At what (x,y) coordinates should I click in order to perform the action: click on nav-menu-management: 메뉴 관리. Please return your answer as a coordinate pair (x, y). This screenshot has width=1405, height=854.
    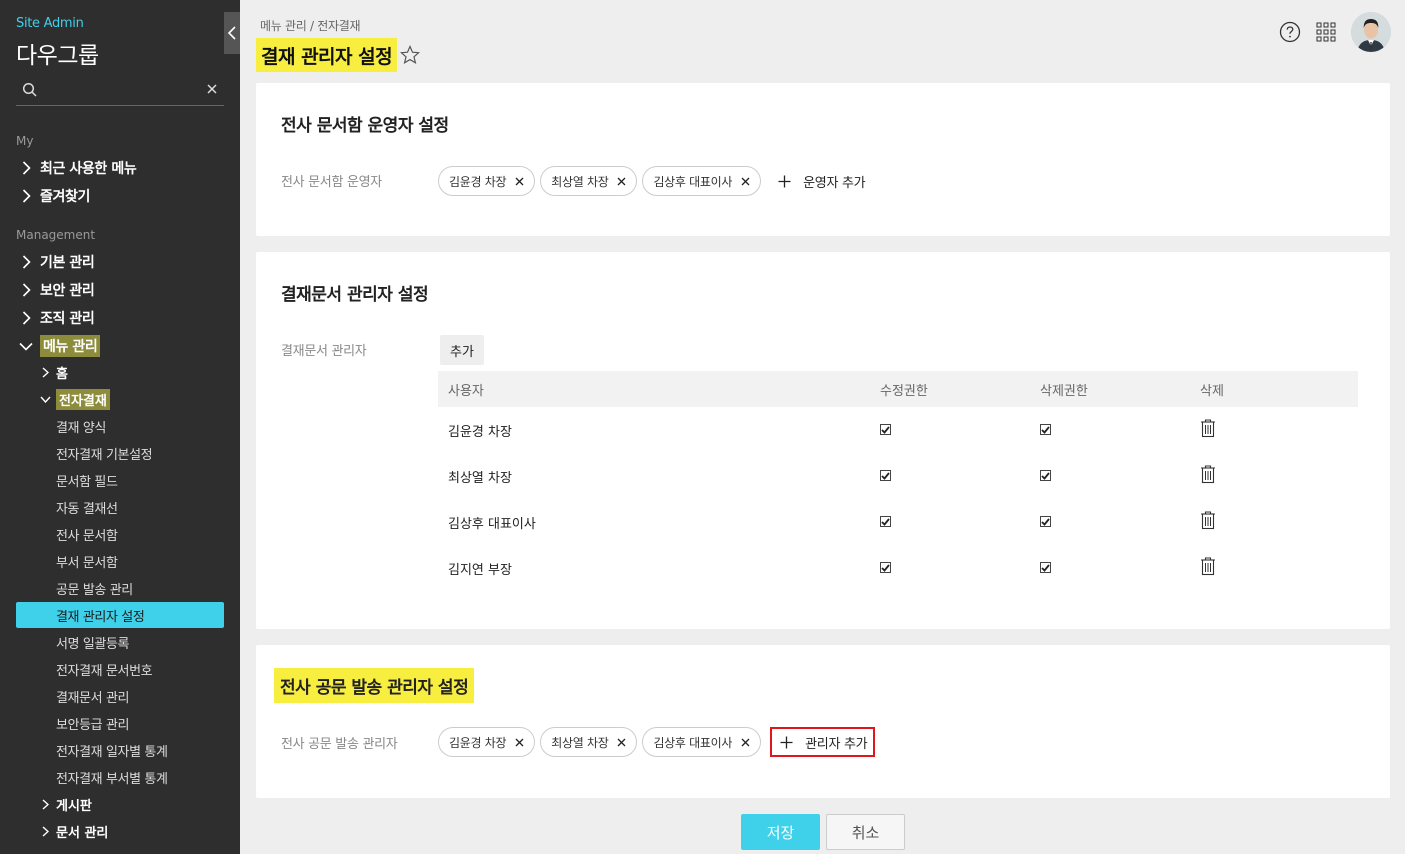
    Looking at the image, I should click on (58, 346).